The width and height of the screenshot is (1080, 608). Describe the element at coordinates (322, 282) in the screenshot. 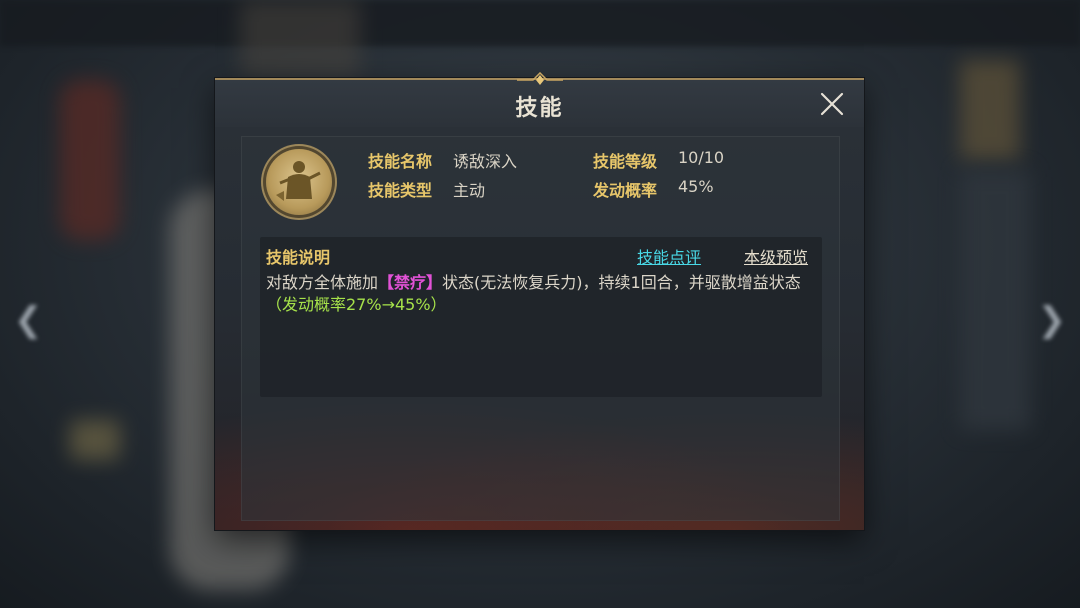

I see `description-prefix: 对敌方全体施加` at that location.